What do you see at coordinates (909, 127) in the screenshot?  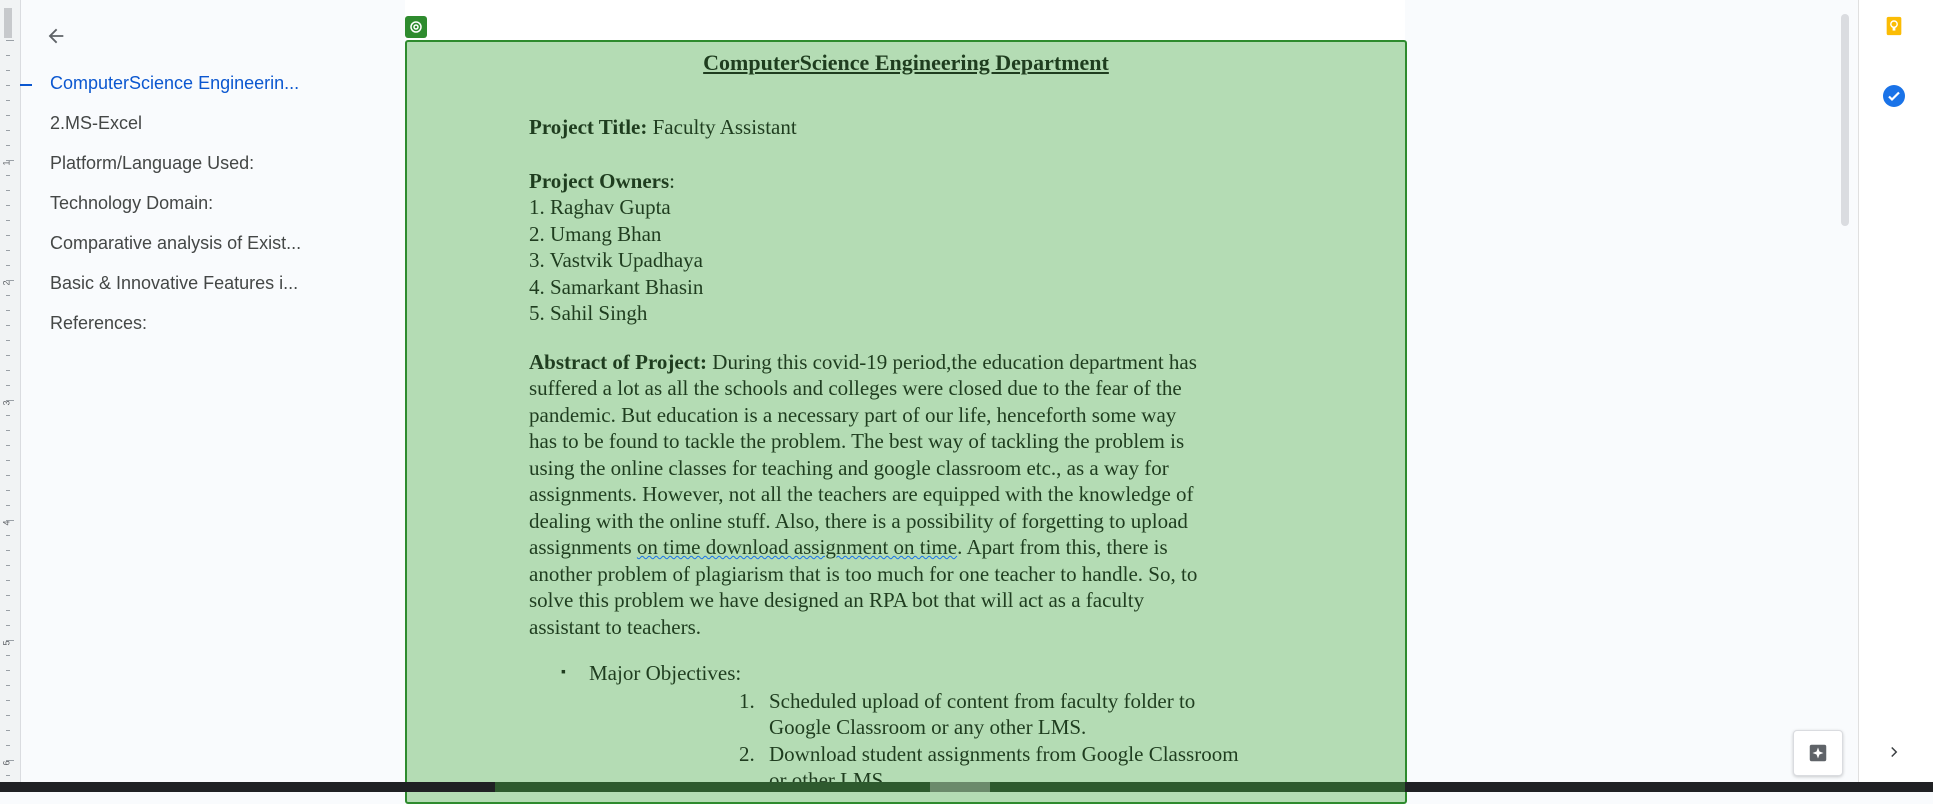 I see `project-title-line: Project Title: Faculty Assistant` at bounding box center [909, 127].